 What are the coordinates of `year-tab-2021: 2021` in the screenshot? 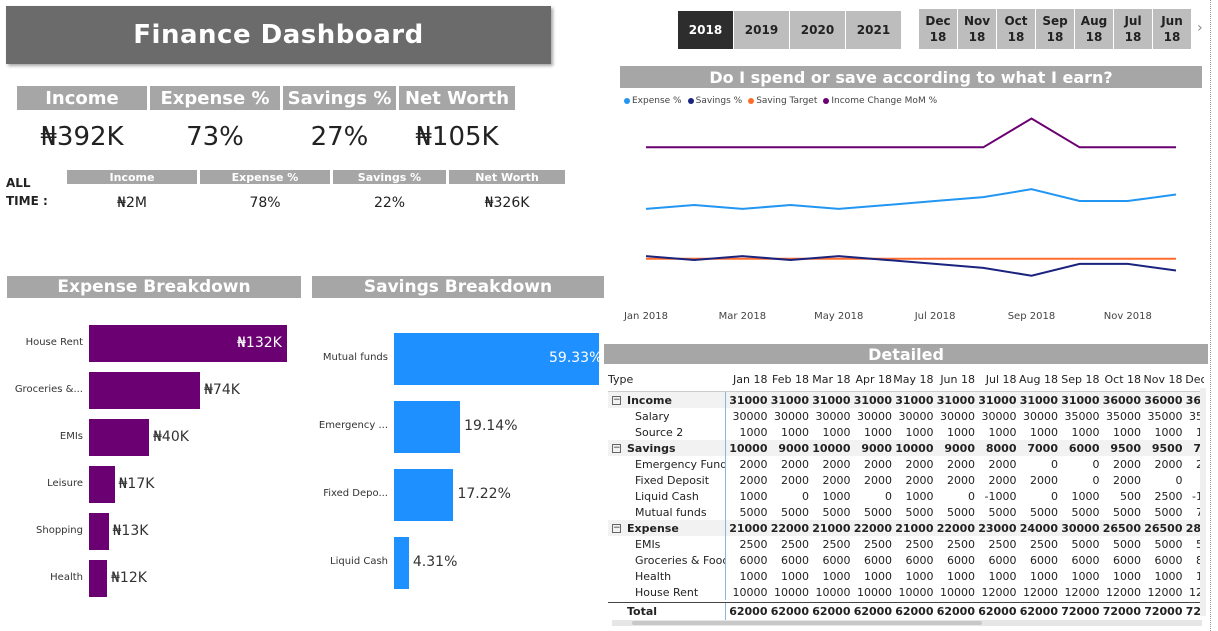 It's located at (874, 30).